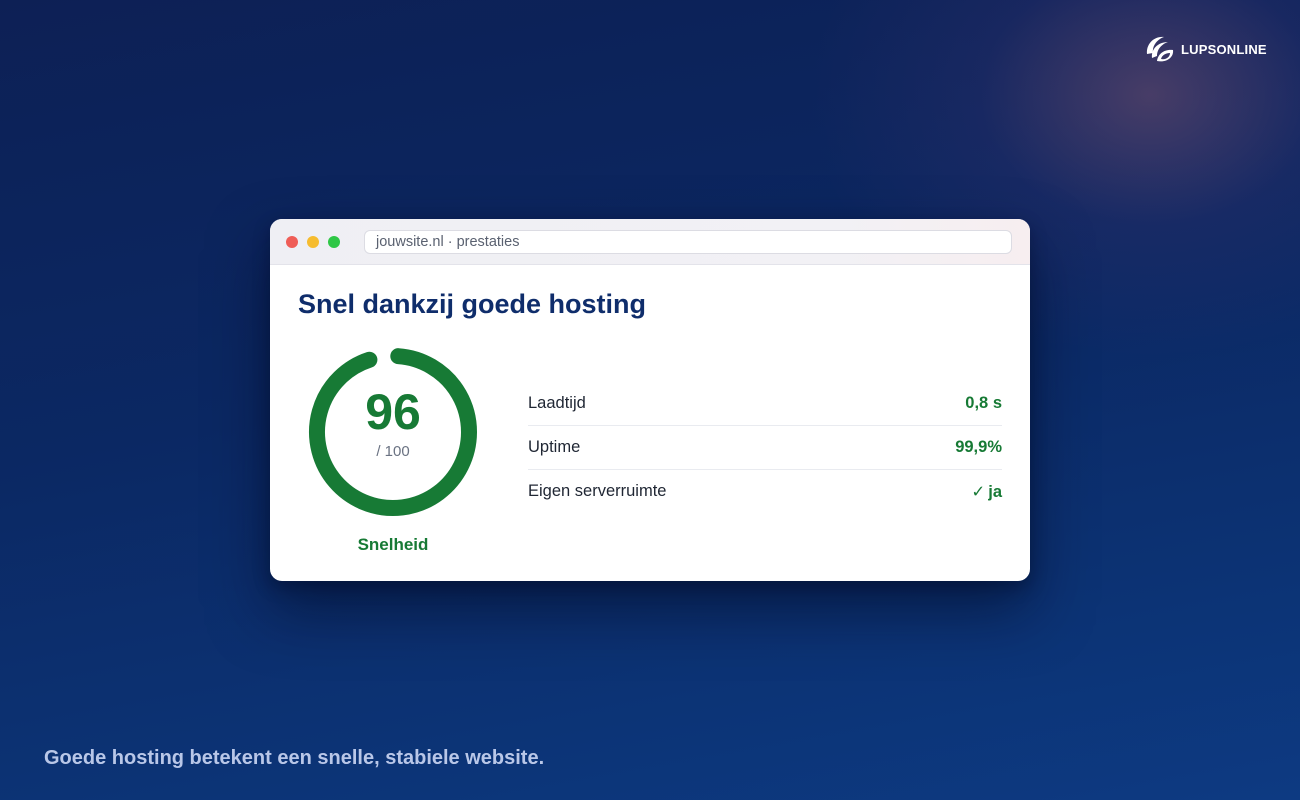  I want to click on metric-value: ja, so click(995, 491).